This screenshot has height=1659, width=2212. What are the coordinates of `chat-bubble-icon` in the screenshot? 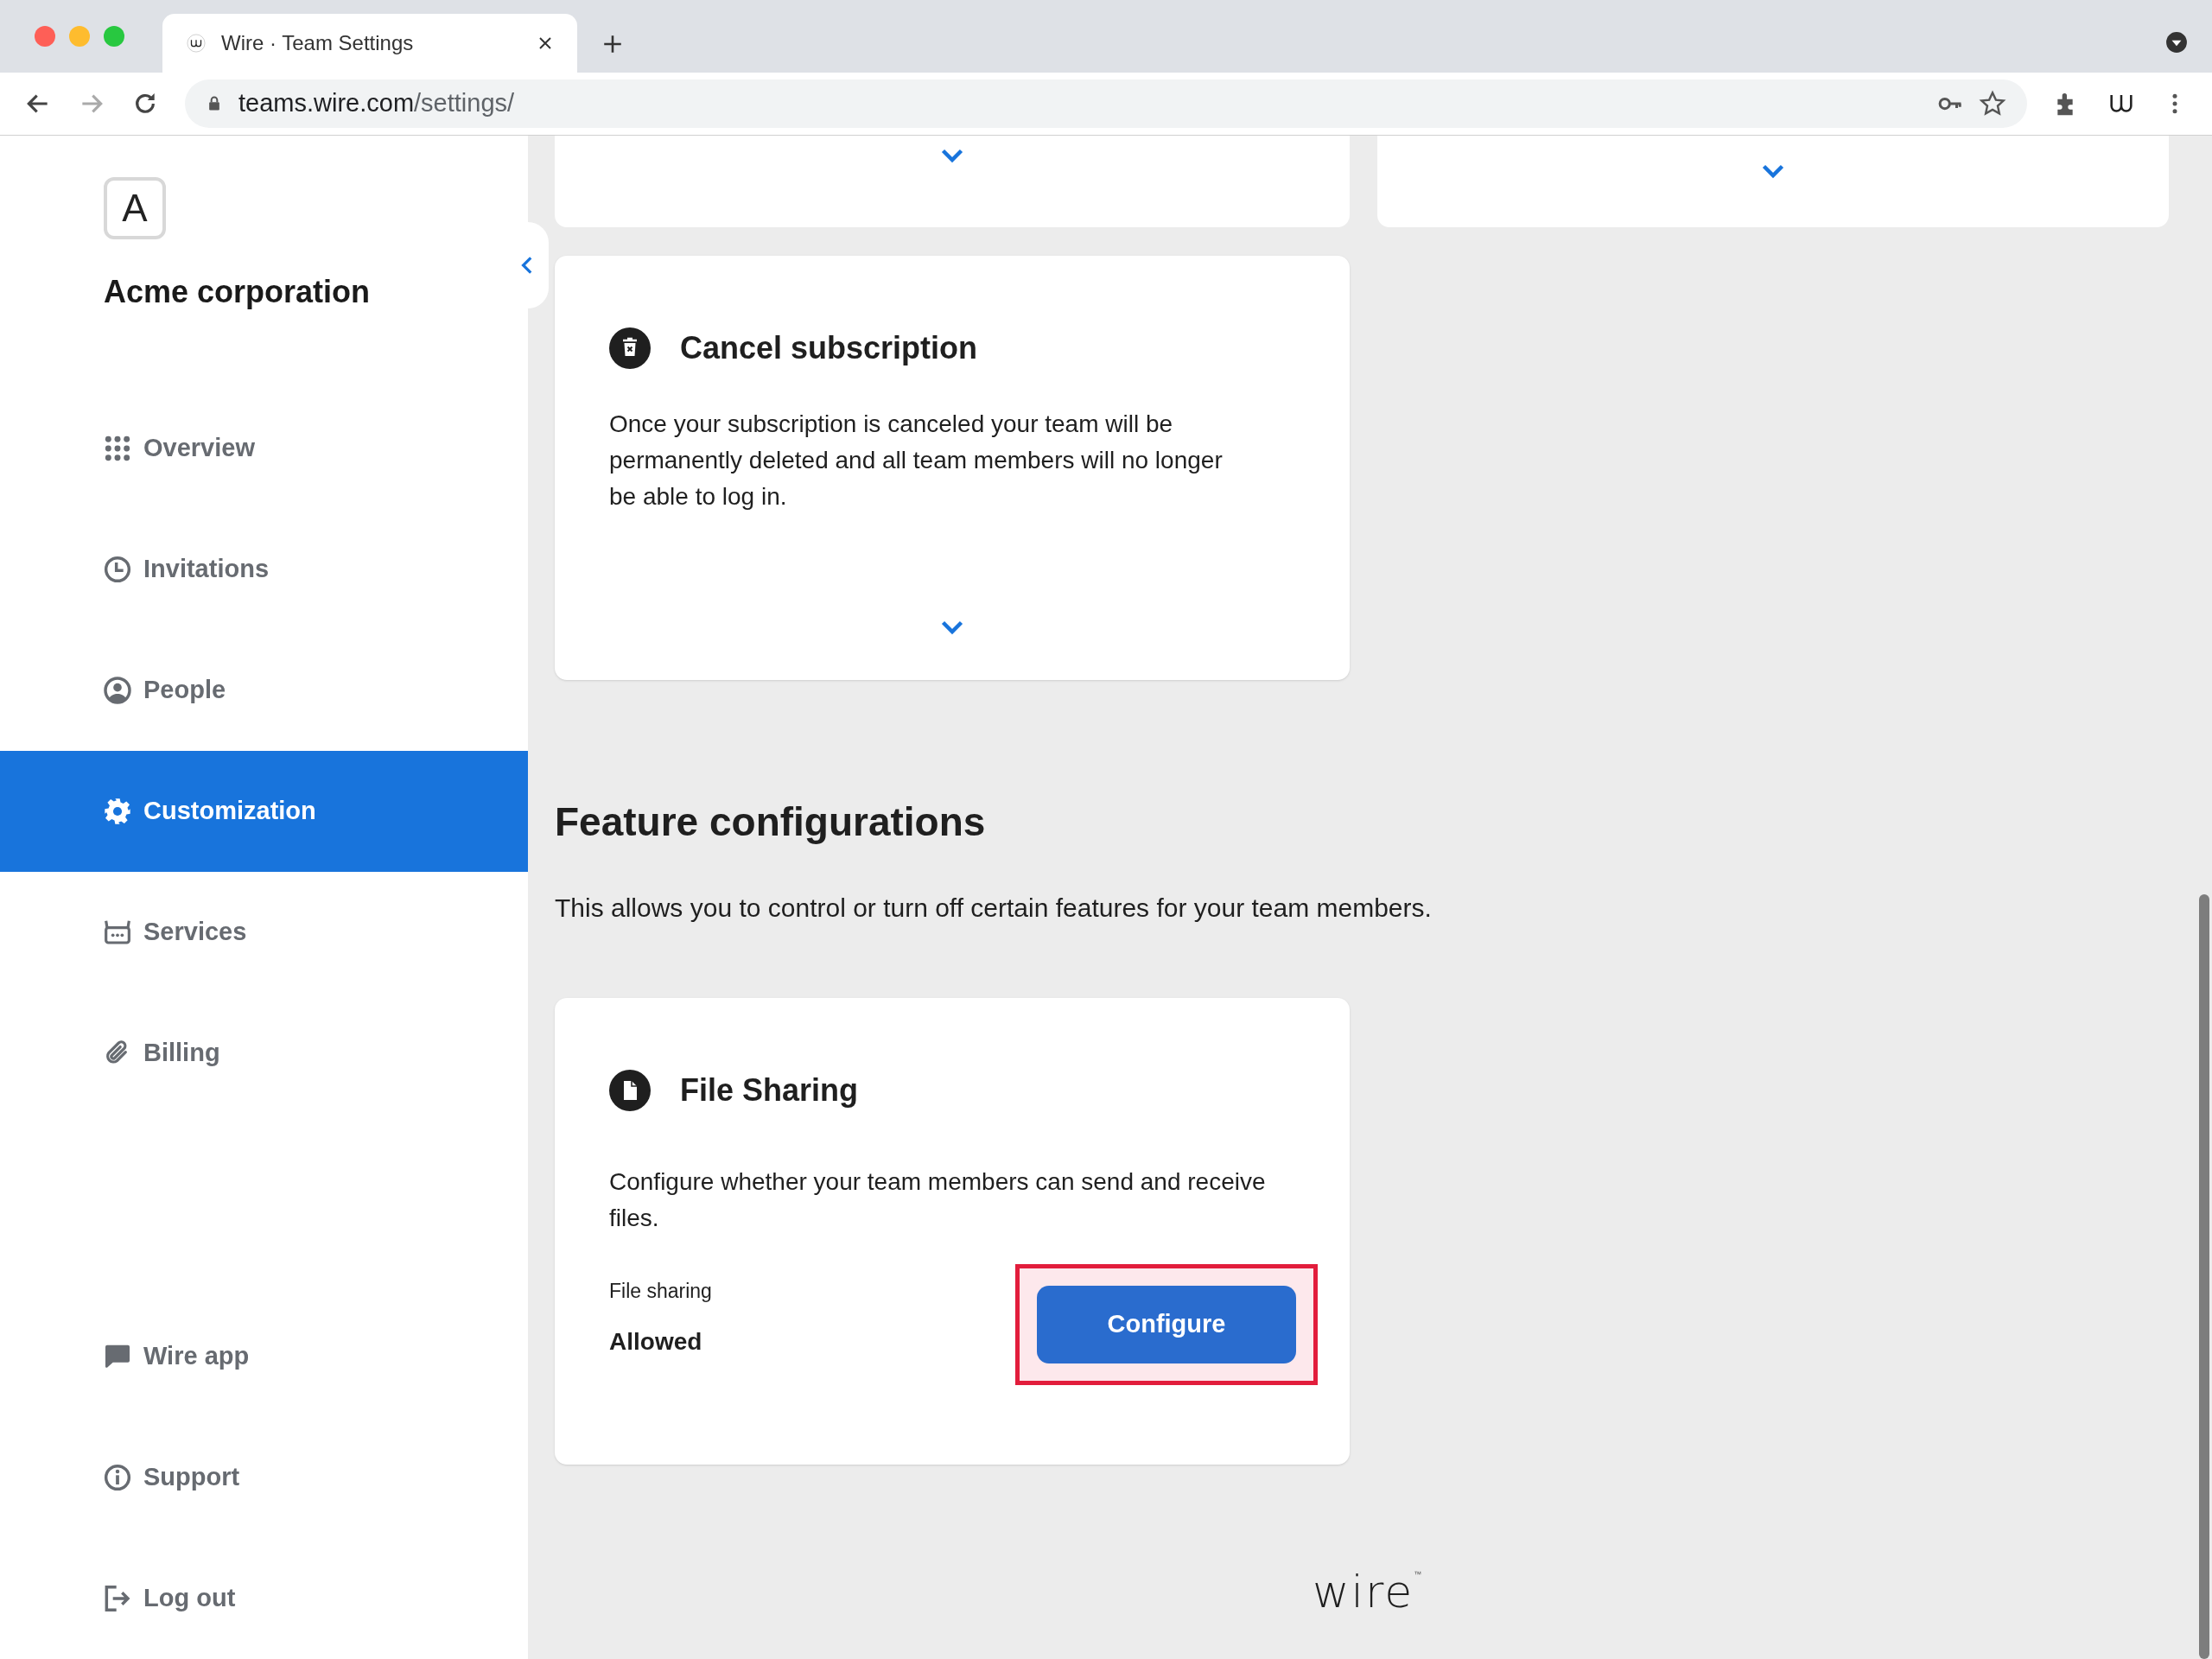 It's located at (117, 1356).